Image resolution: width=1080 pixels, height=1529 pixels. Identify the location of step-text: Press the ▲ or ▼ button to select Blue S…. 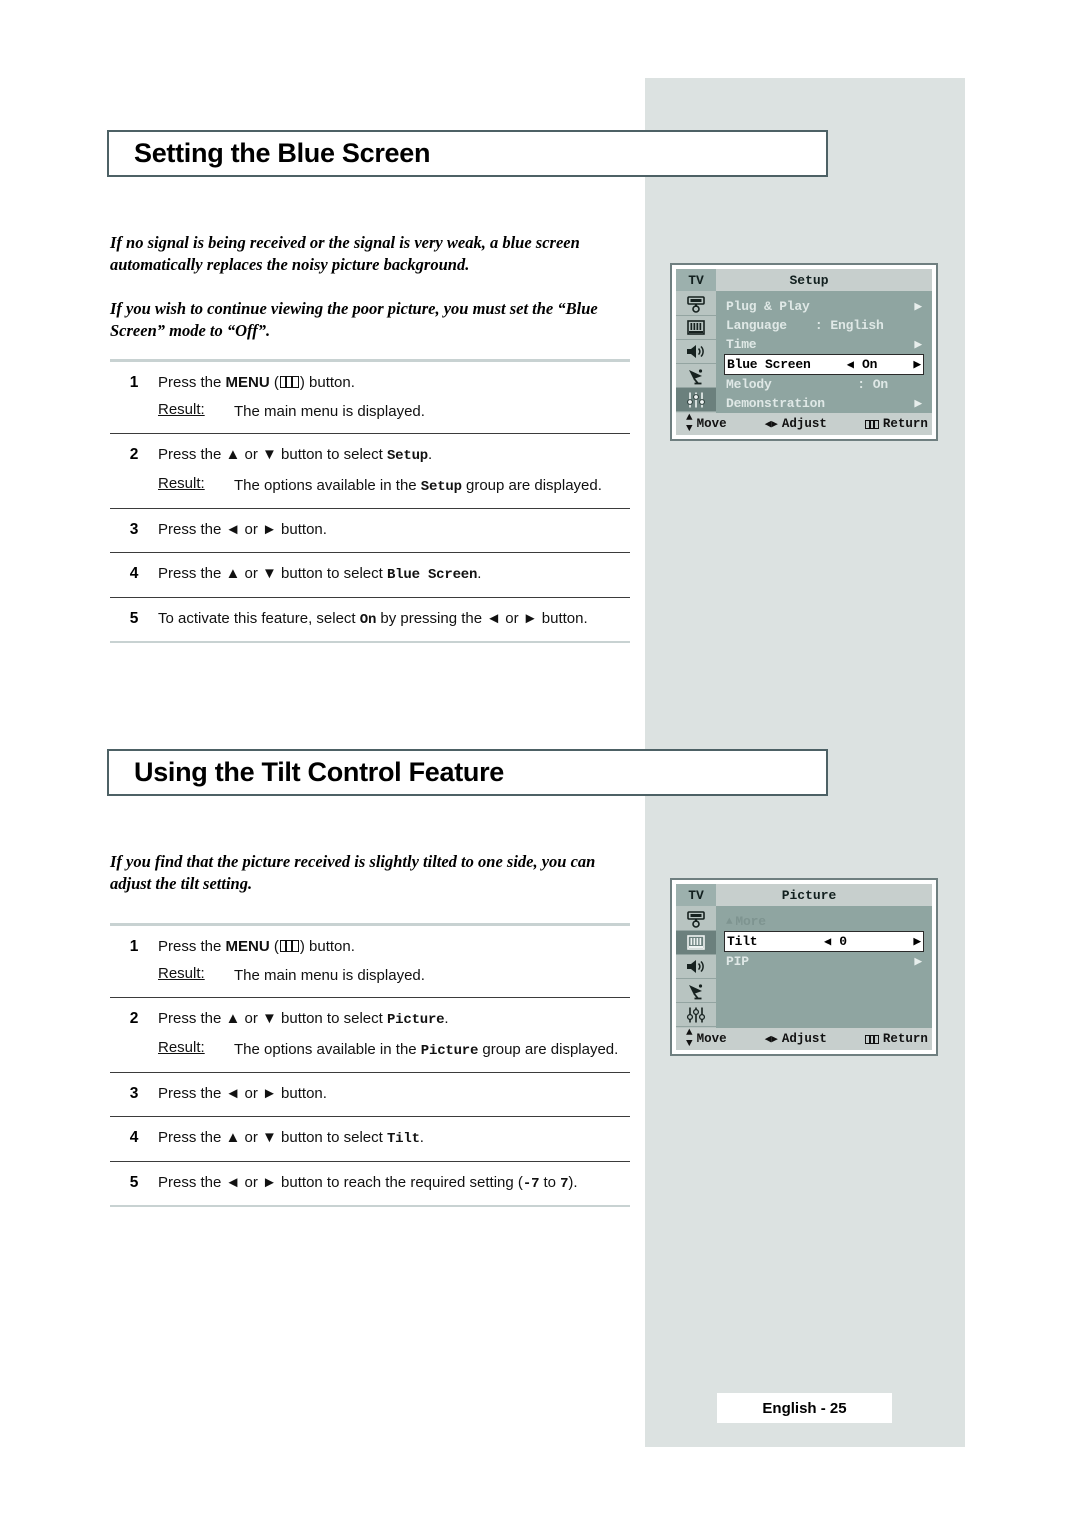
(394, 574).